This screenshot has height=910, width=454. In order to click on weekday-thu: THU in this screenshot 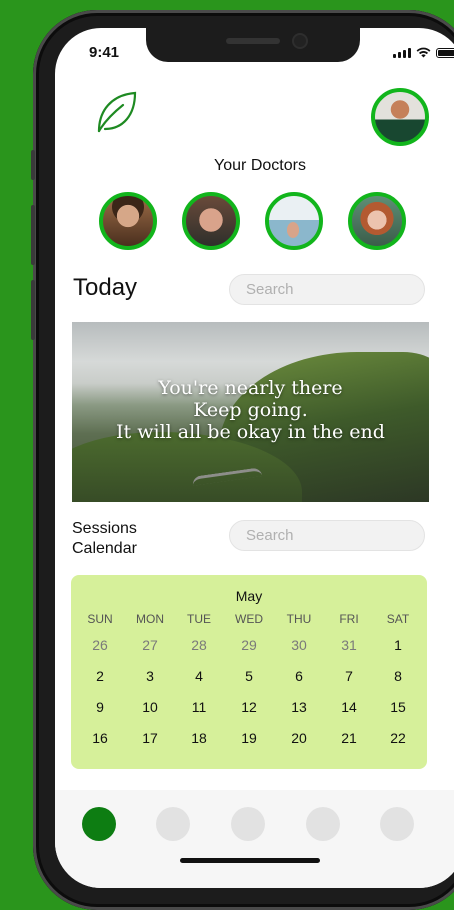, I will do `click(299, 619)`.